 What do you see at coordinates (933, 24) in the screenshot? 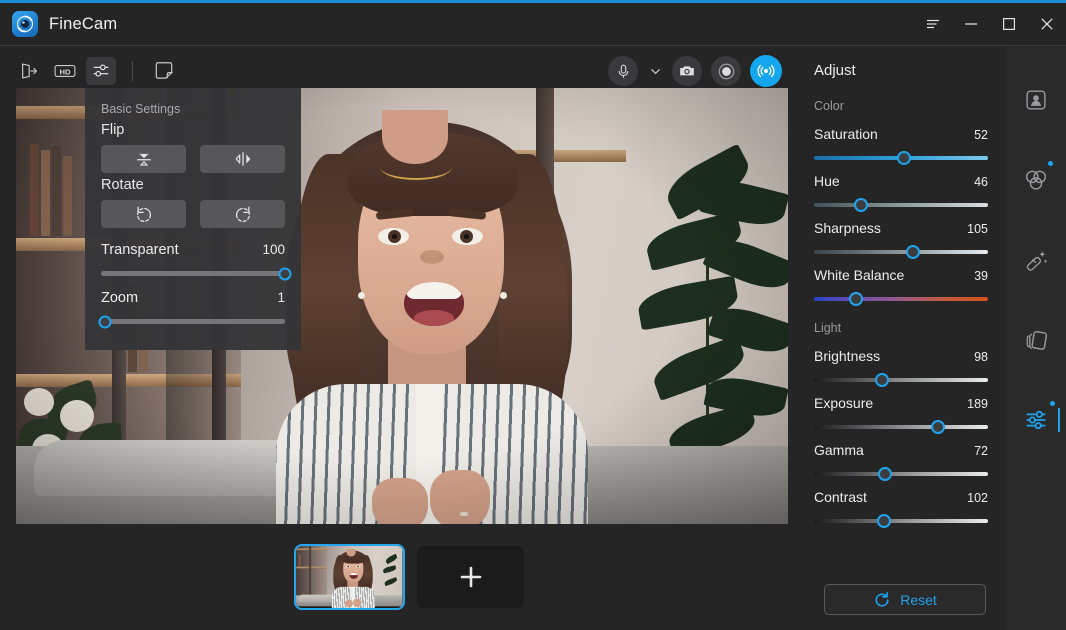
I see `hamburger-menu-icon` at bounding box center [933, 24].